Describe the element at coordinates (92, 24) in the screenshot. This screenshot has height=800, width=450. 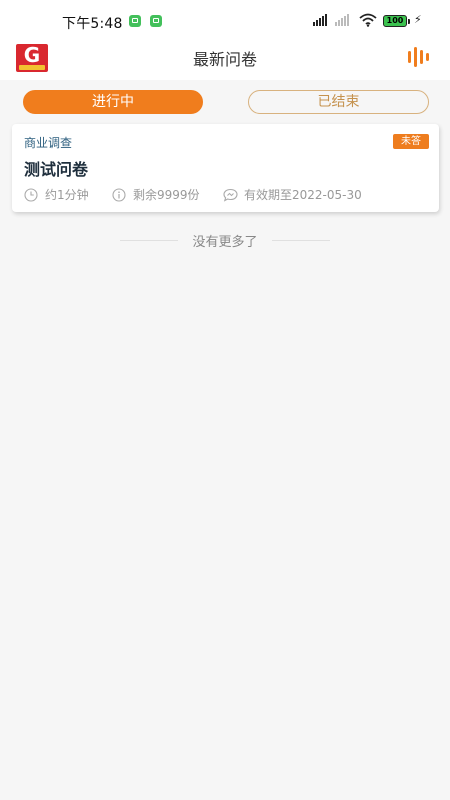
I see `status-time: 下午5:48` at that location.